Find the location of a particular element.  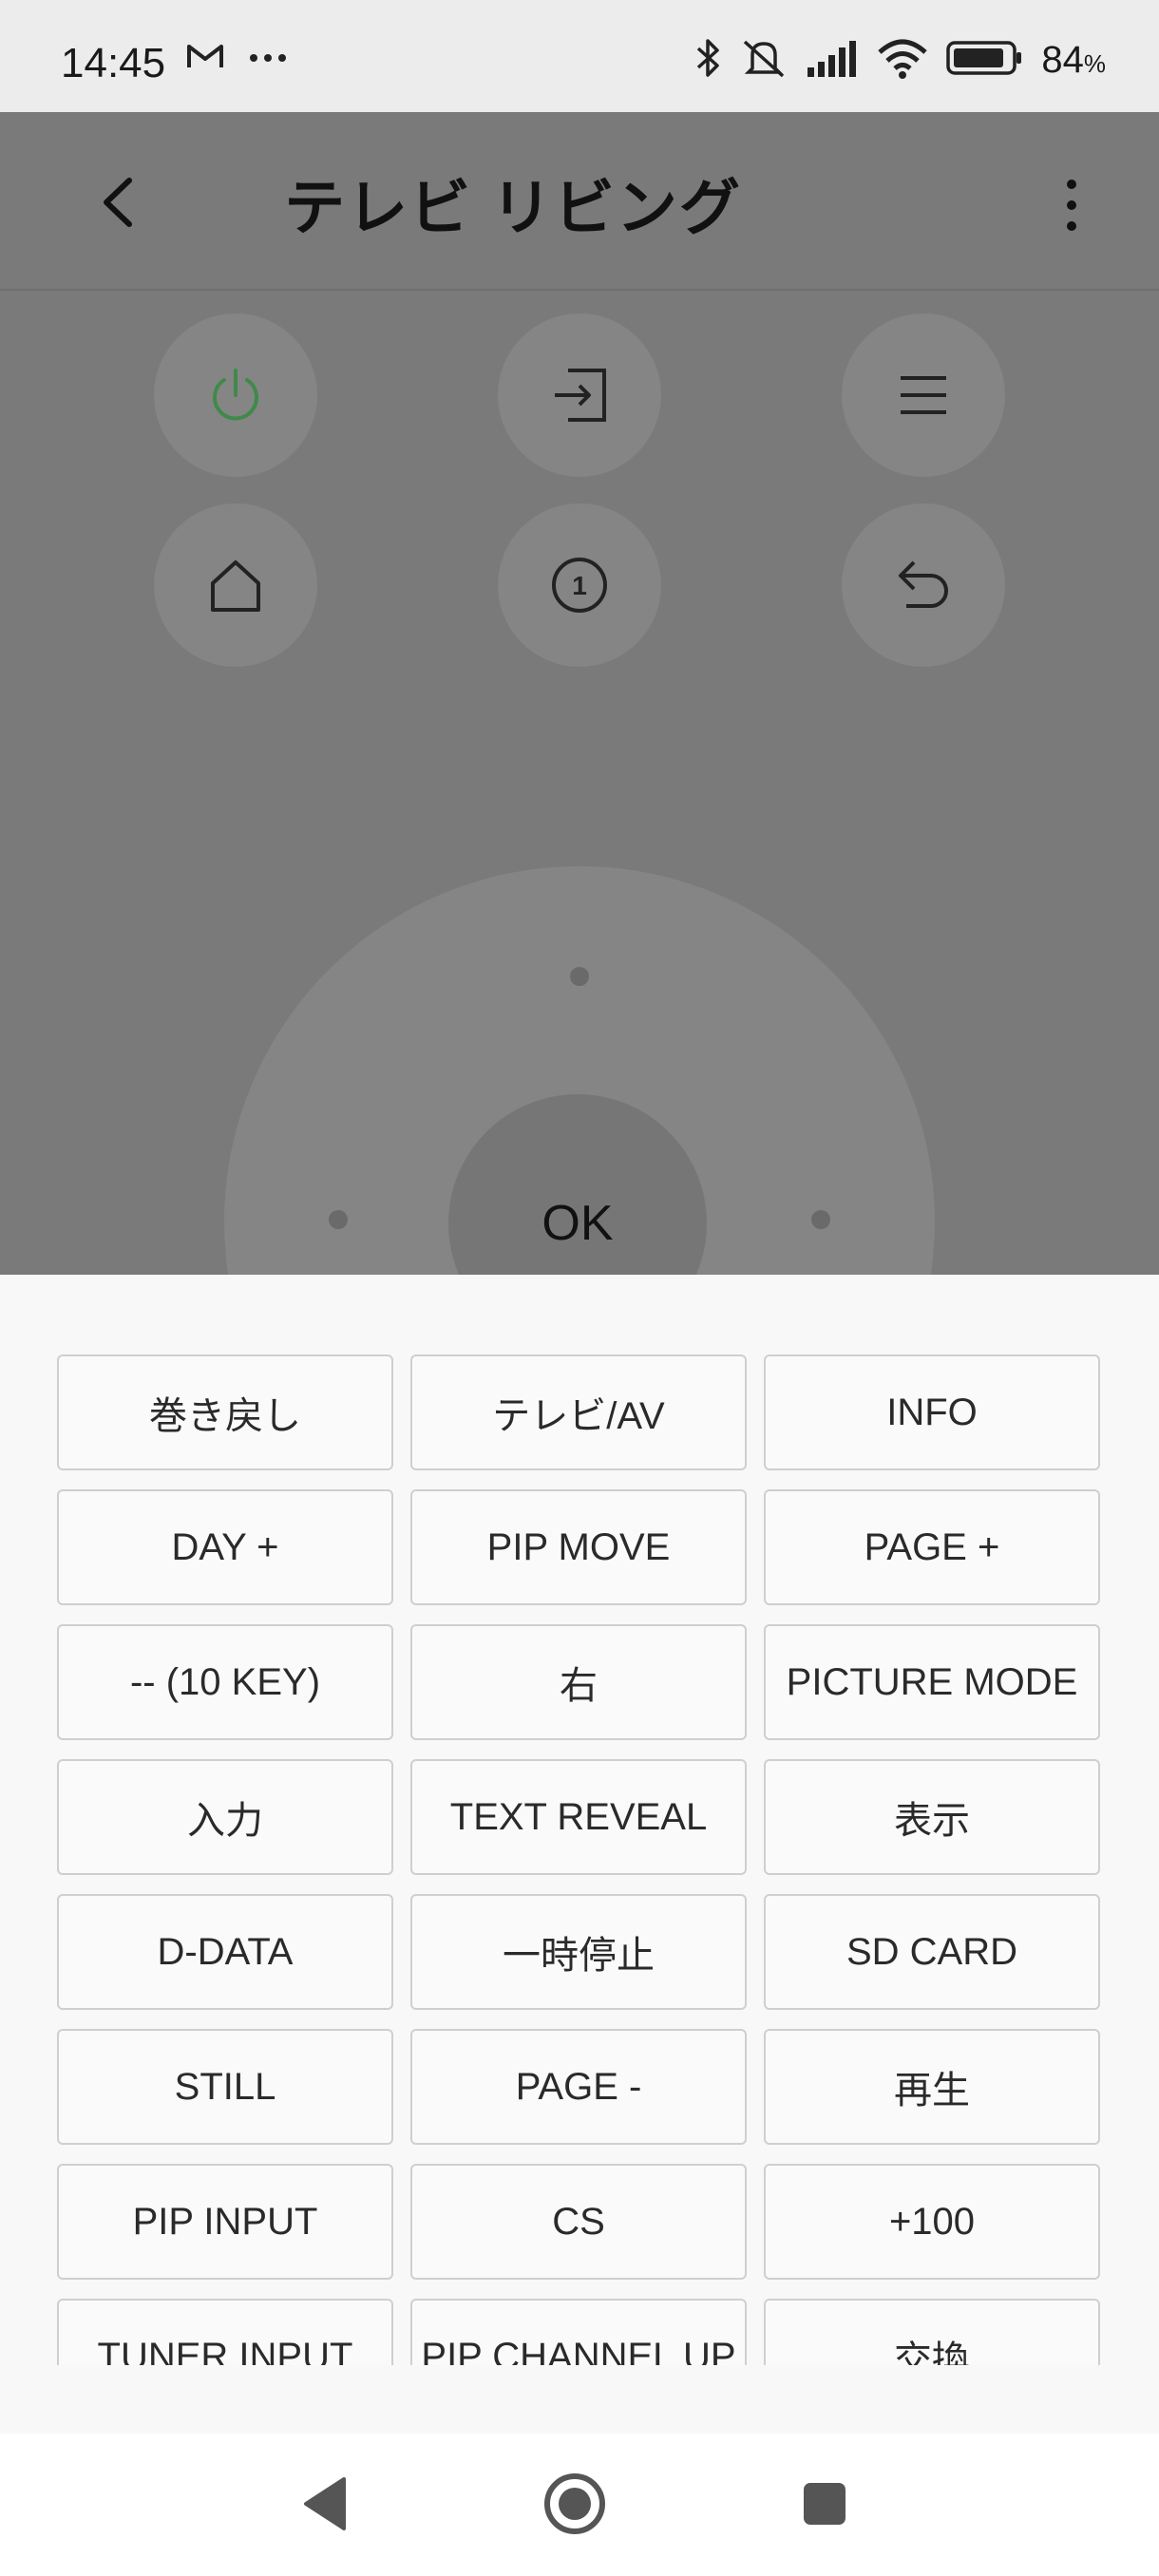

key-button: PICTURE MODE is located at coordinates (932, 1682).